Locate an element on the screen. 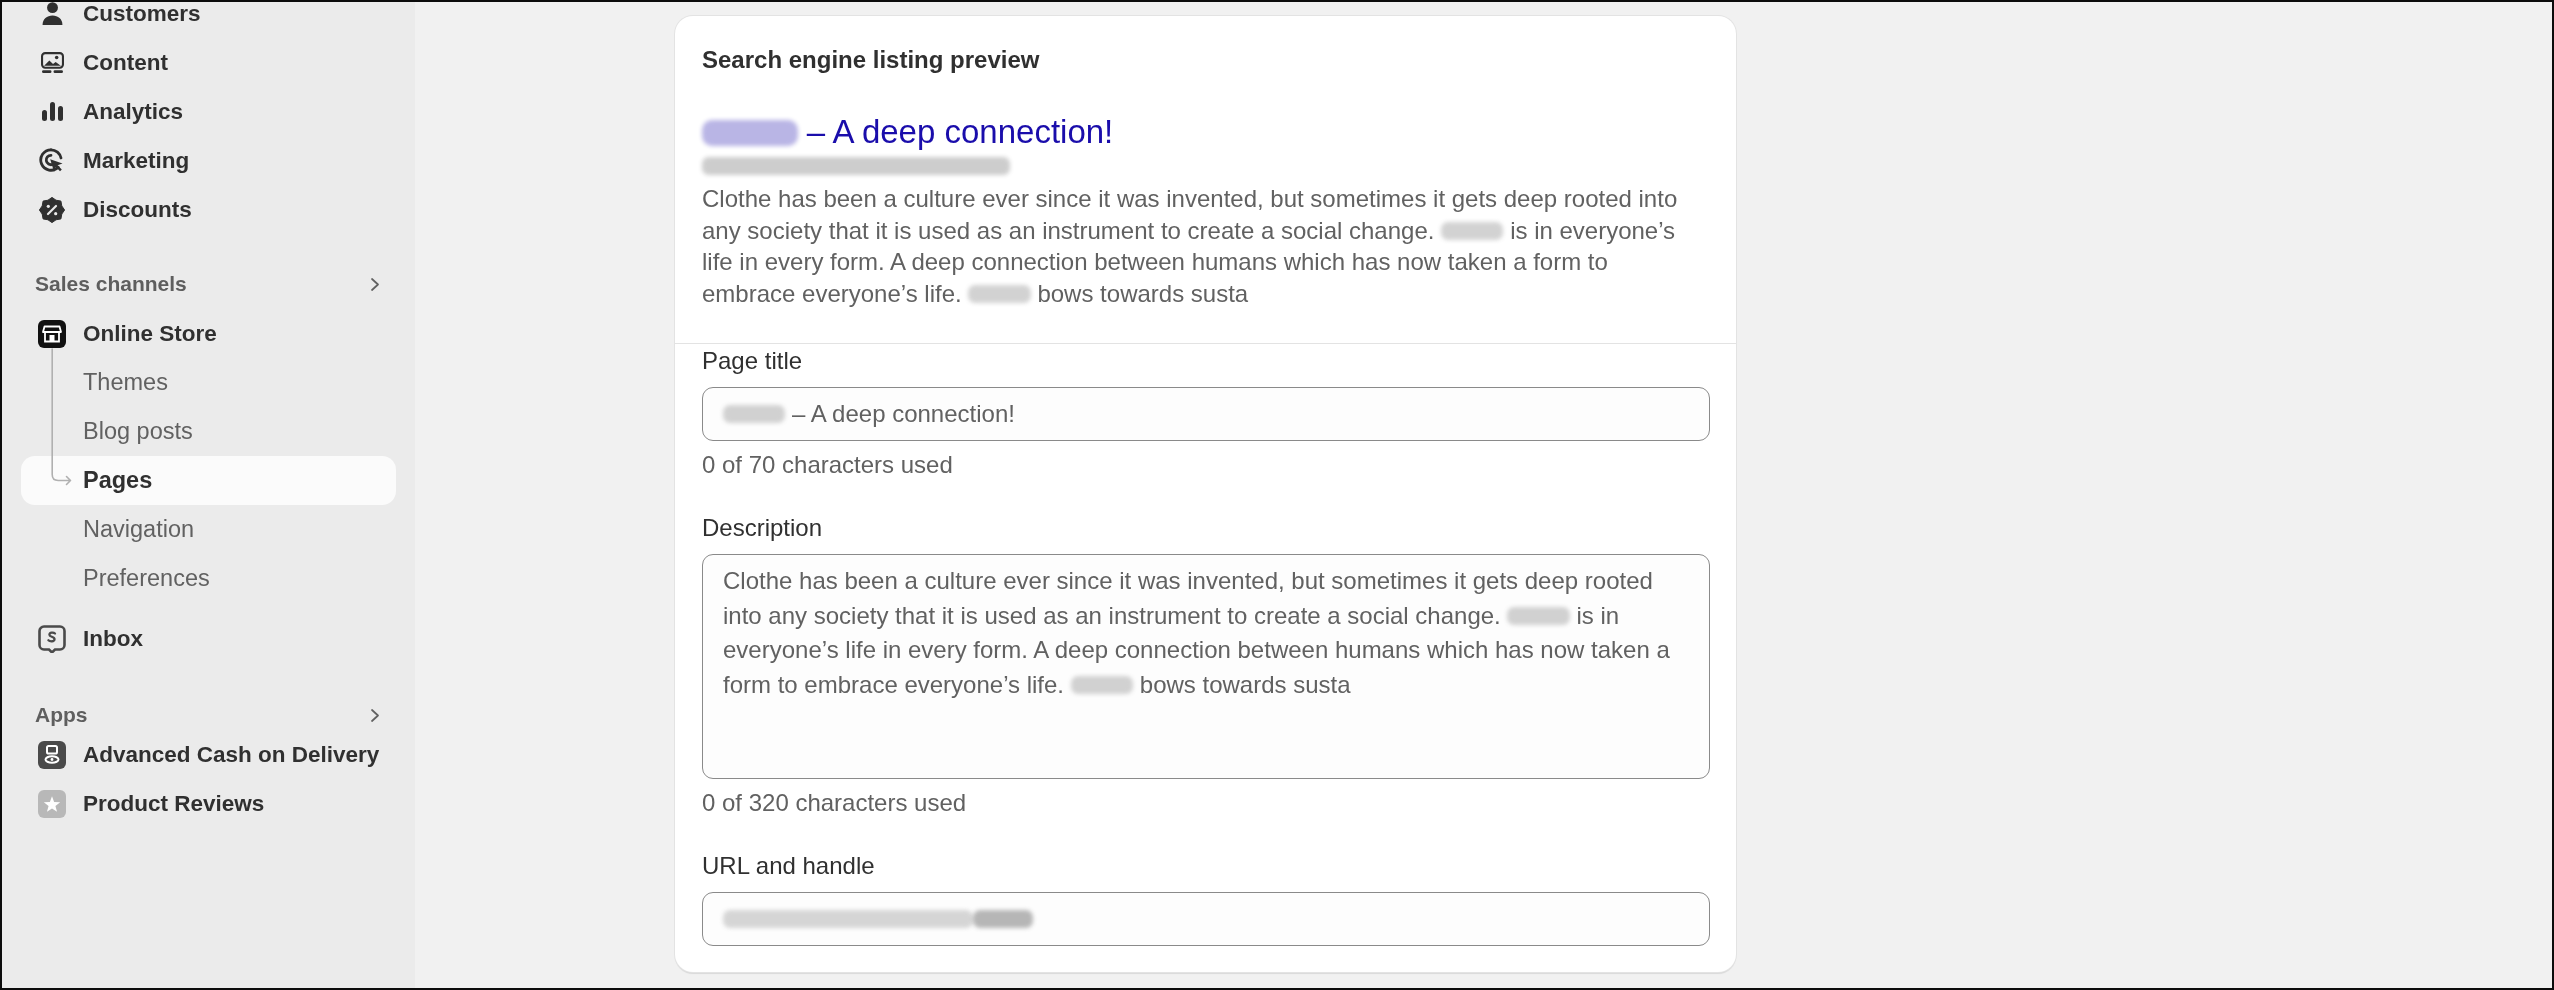  field-label: Description is located at coordinates (762, 528).